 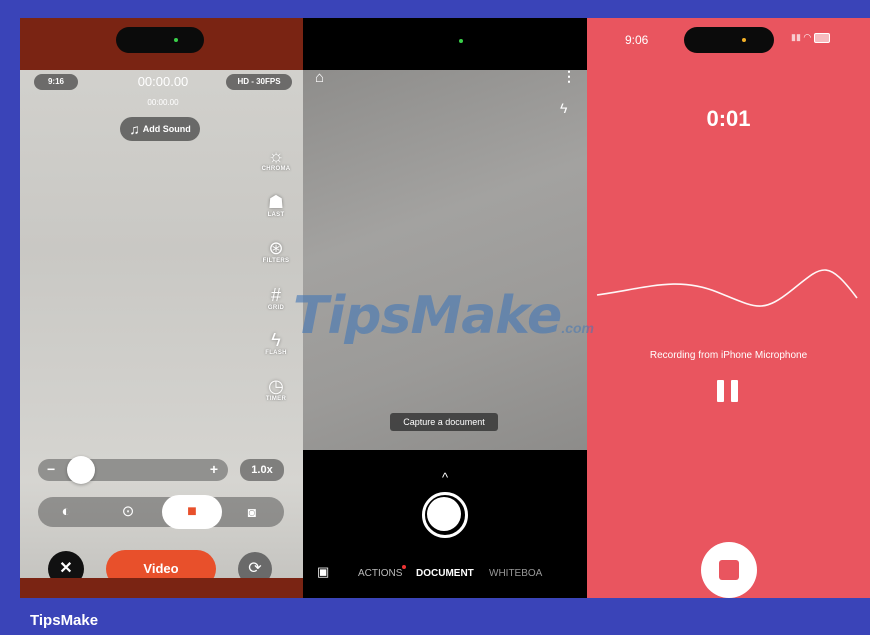 What do you see at coordinates (276, 261) in the screenshot?
I see `side-tool-label: FILTERS` at bounding box center [276, 261].